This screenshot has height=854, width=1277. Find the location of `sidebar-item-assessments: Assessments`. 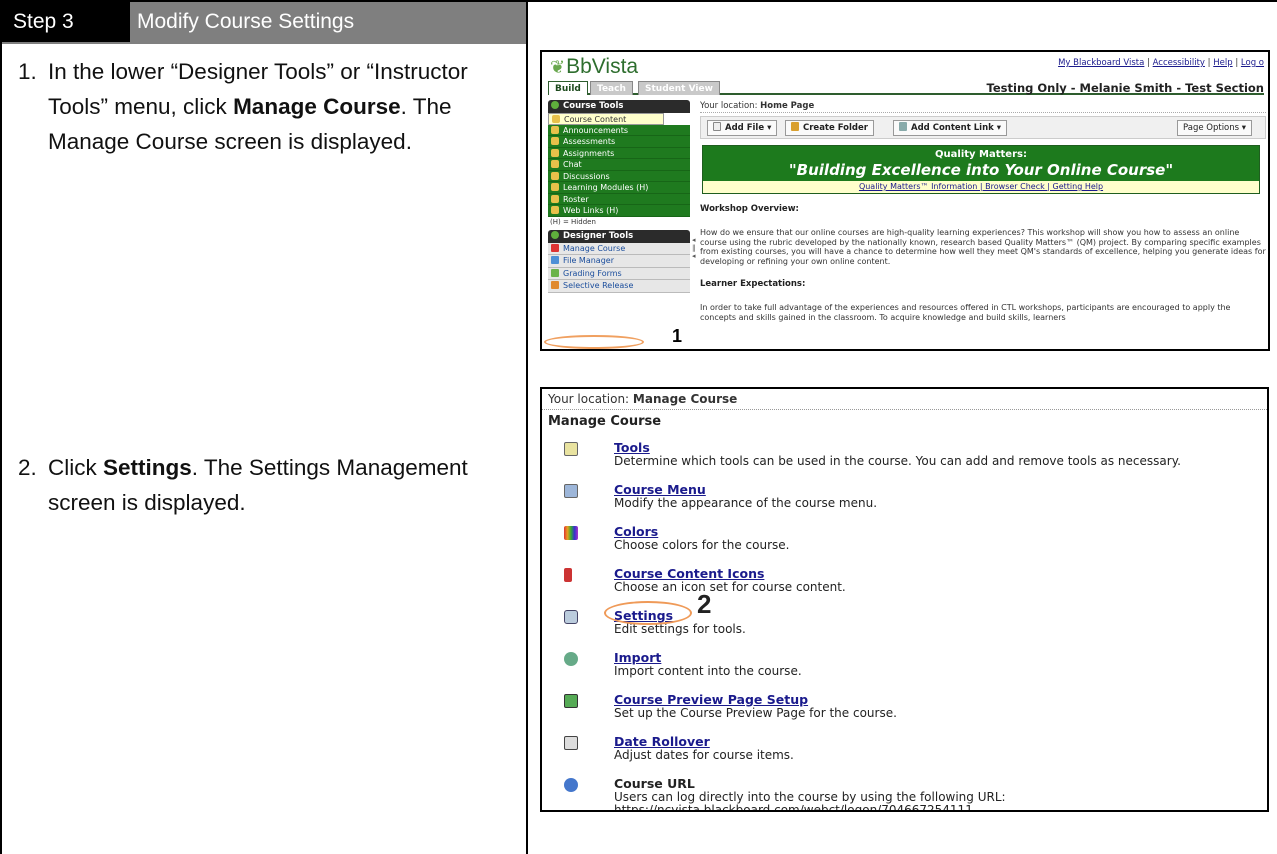

sidebar-item-assessments: Assessments is located at coordinates (619, 142).